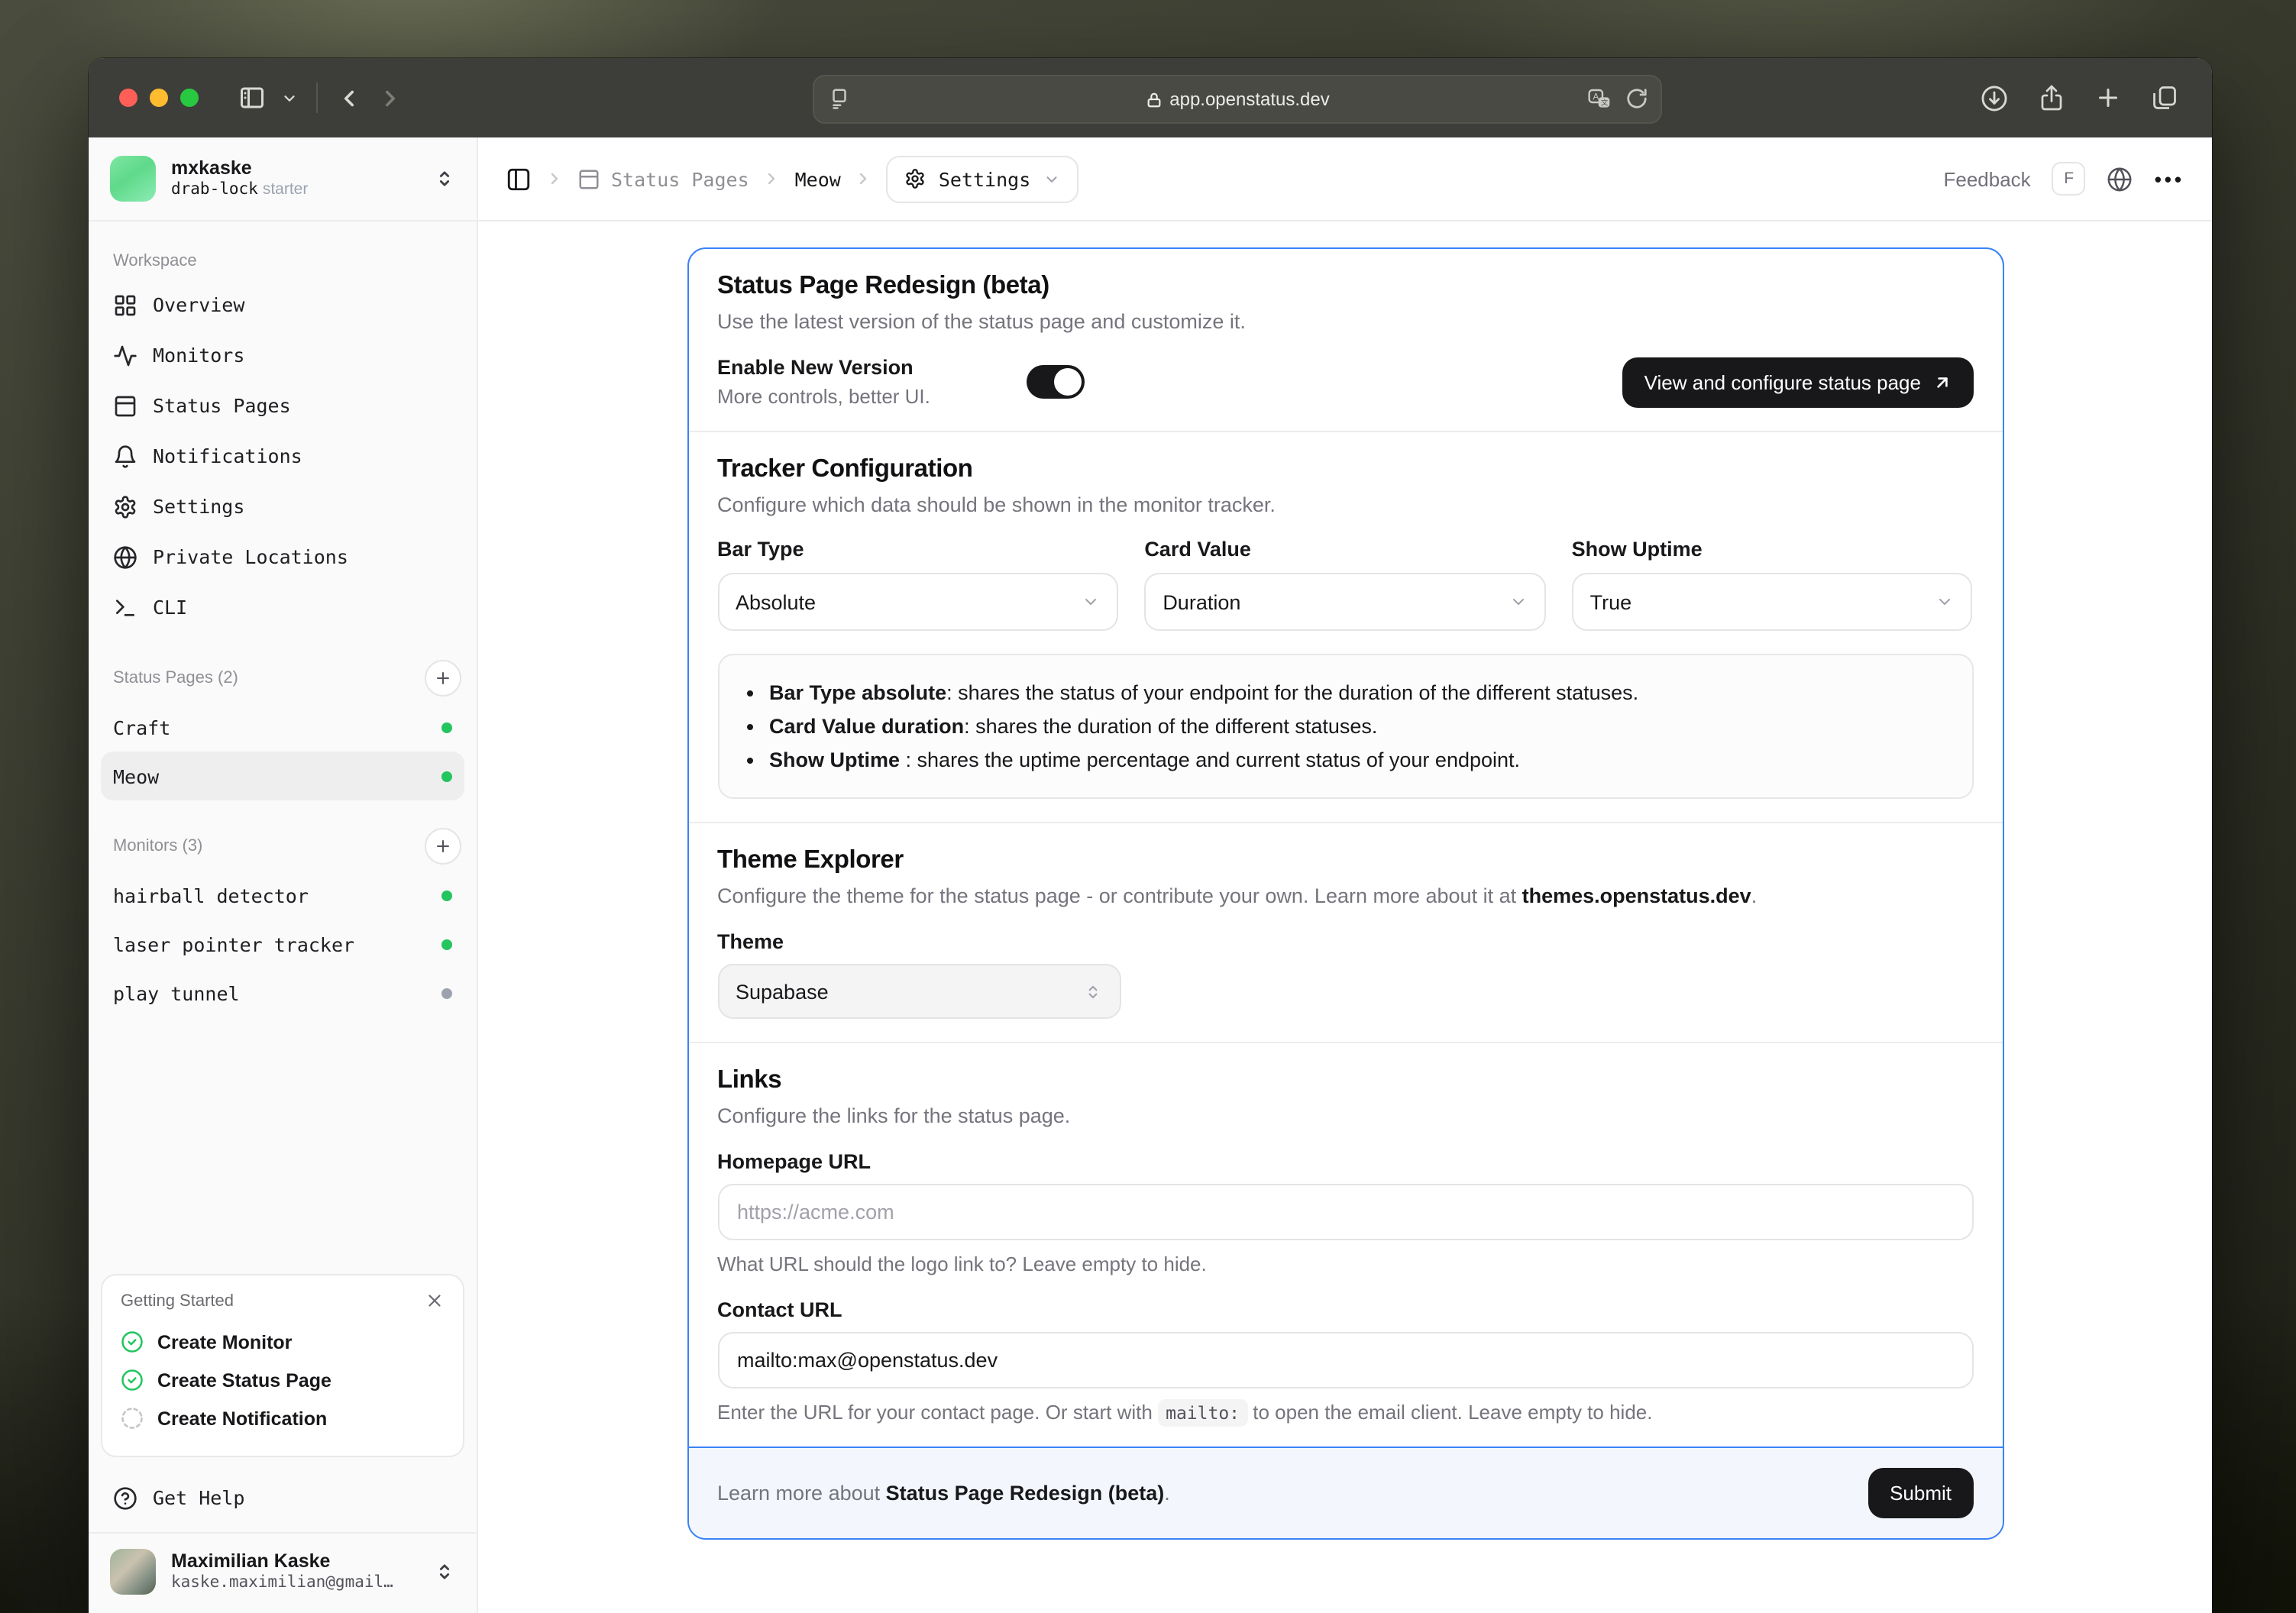 The width and height of the screenshot is (2296, 1613). I want to click on submit-button: Submit, so click(1920, 1493).